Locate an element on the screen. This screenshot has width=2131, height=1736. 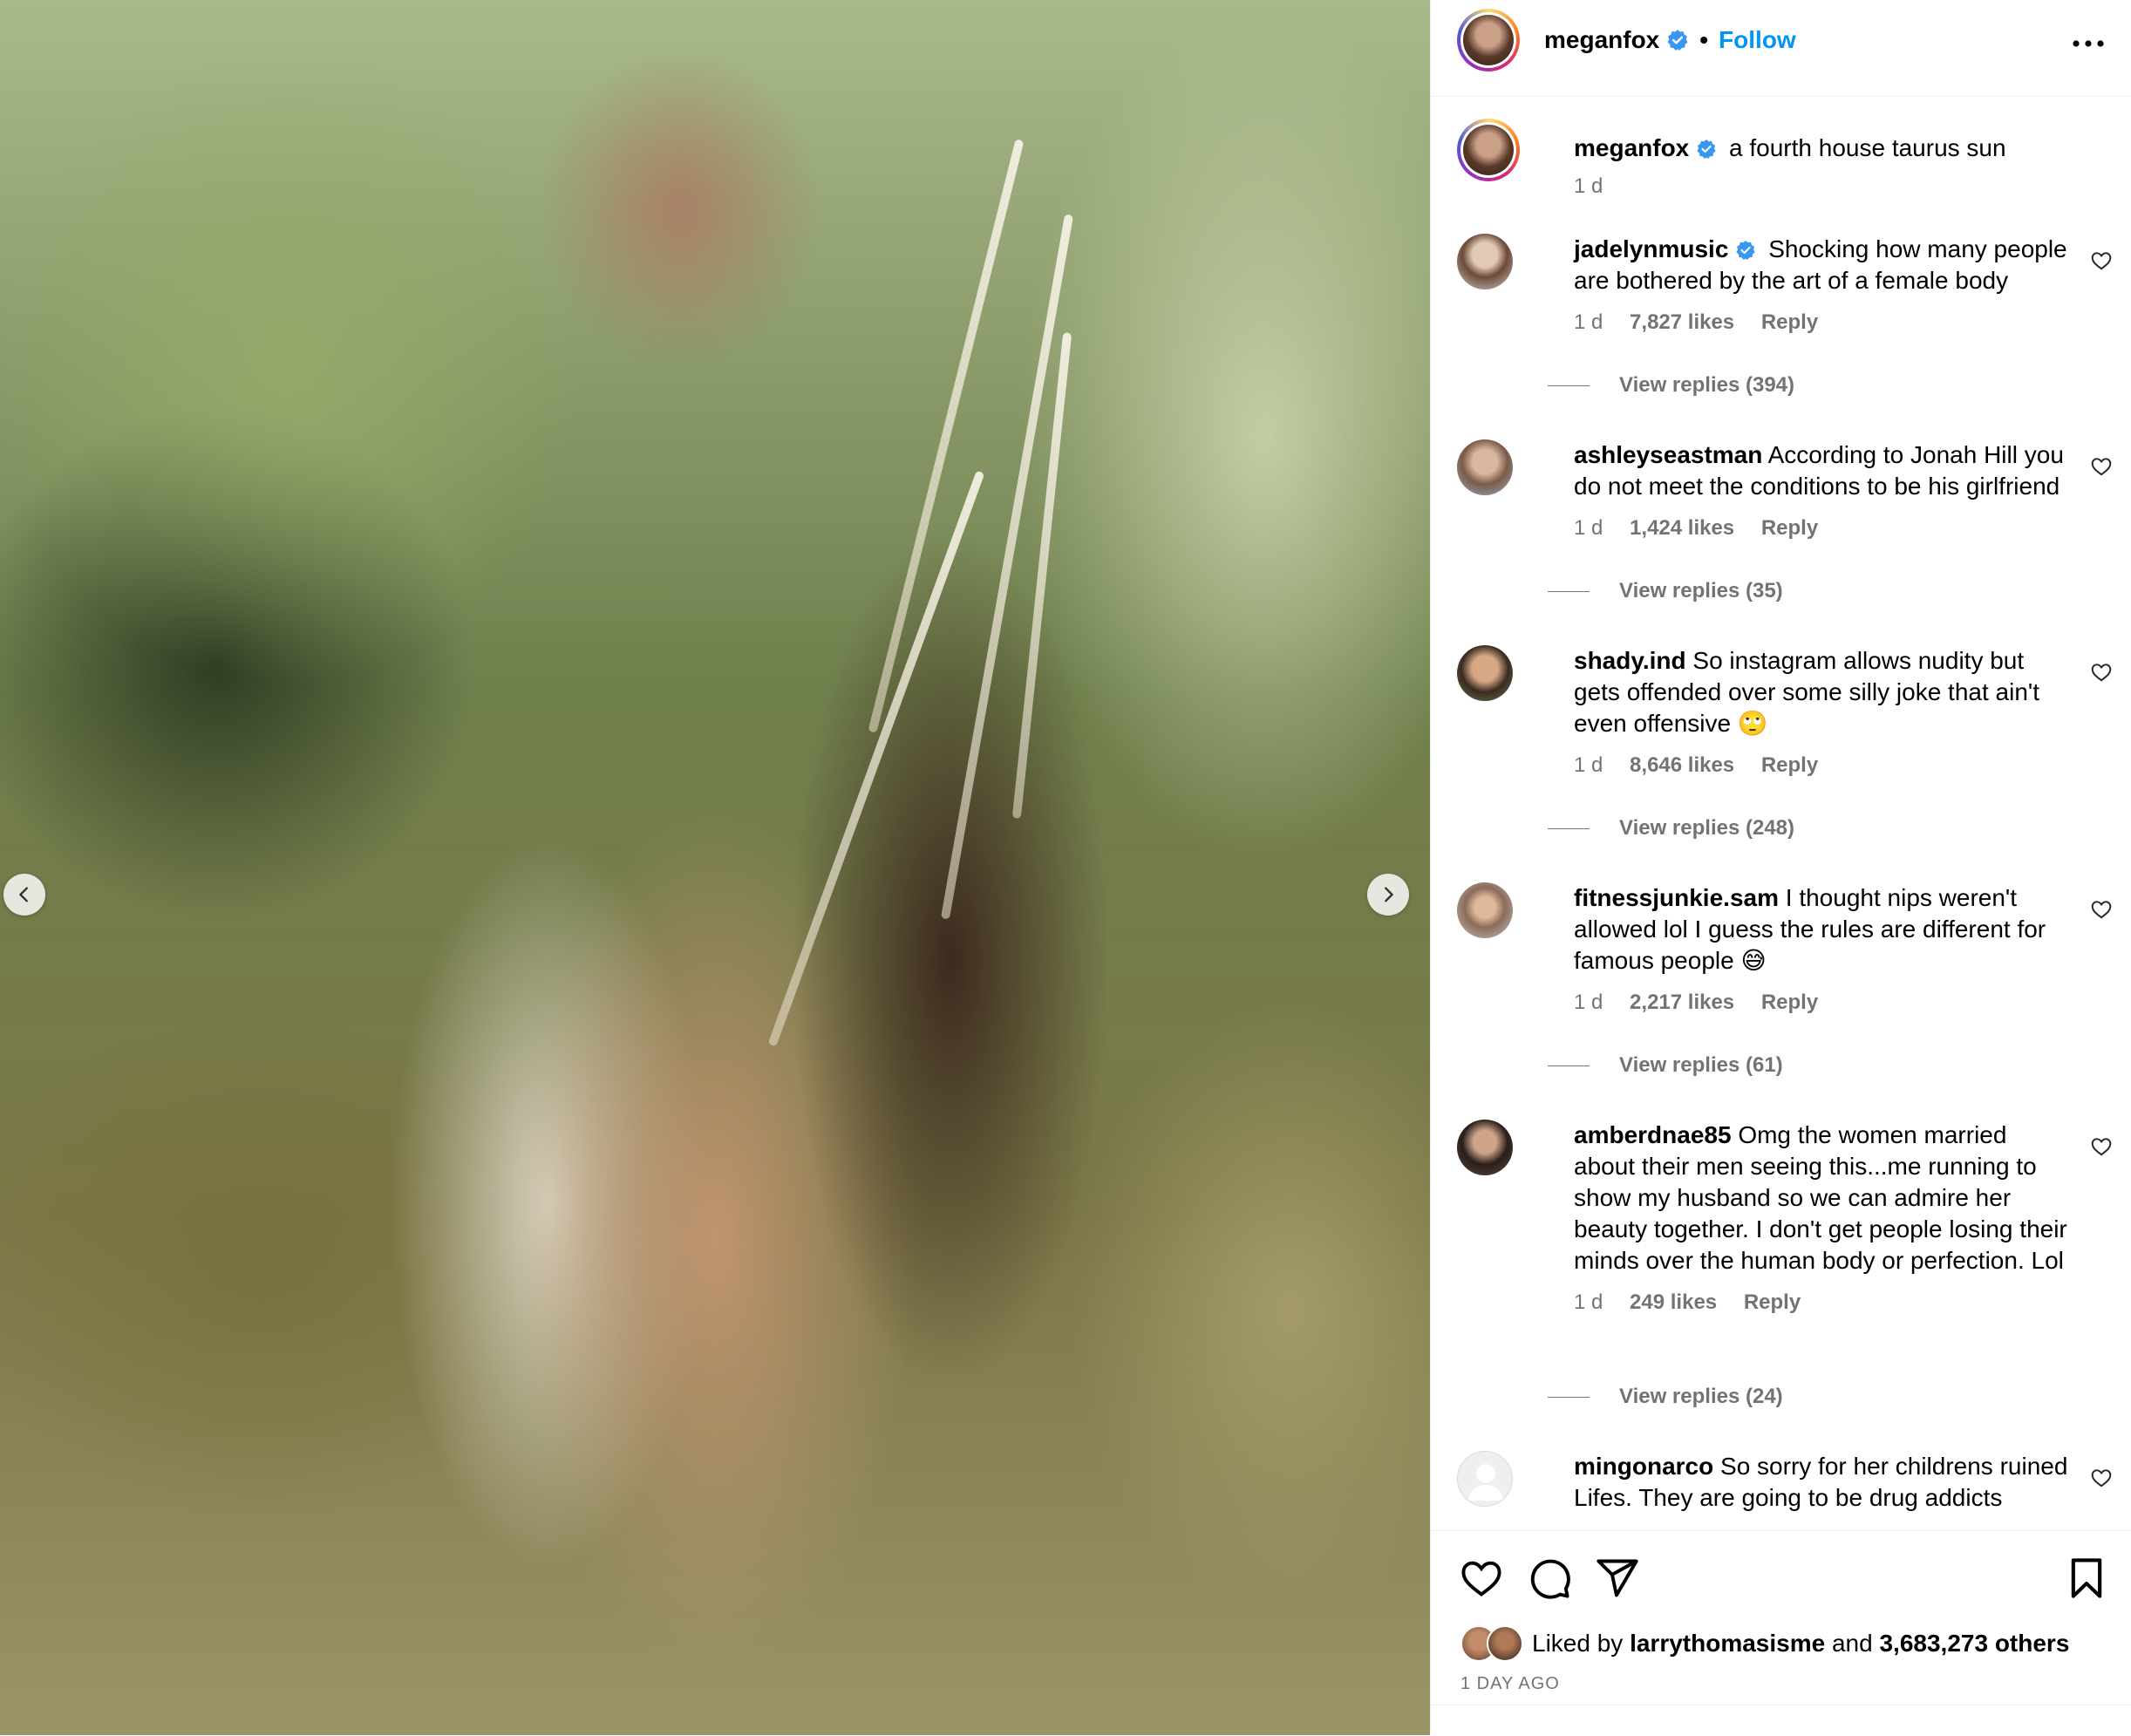
liked-by-user: larrythomasisme is located at coordinates (1727, 1644).